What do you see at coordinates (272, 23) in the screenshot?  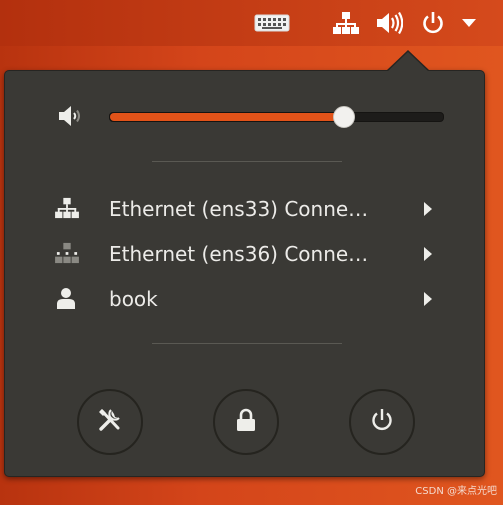 I see `keyboard-icon` at bounding box center [272, 23].